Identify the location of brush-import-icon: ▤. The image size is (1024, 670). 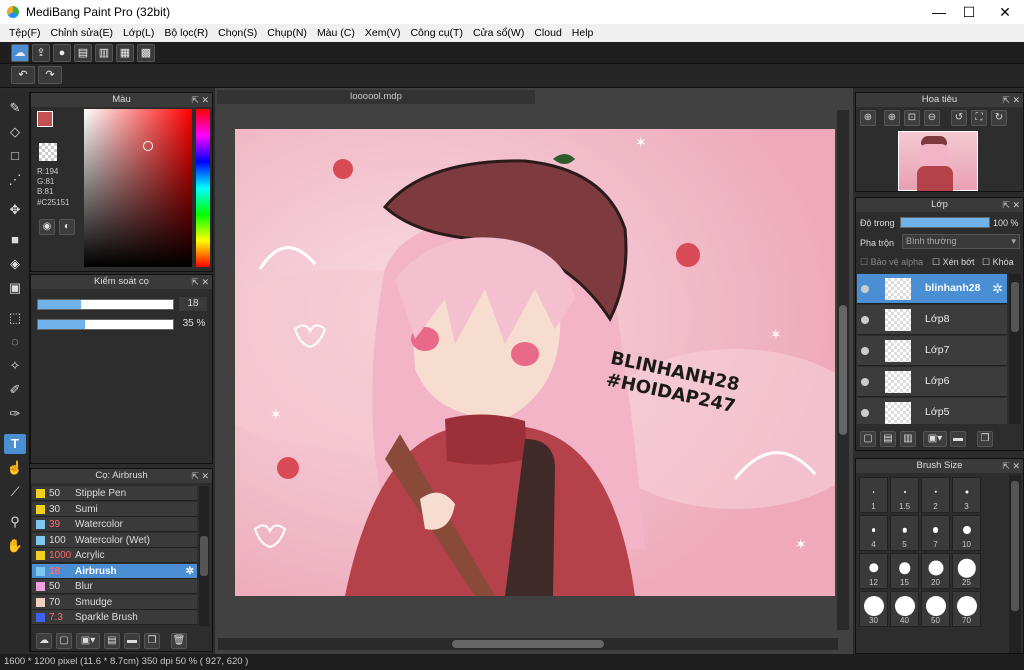
(112, 641).